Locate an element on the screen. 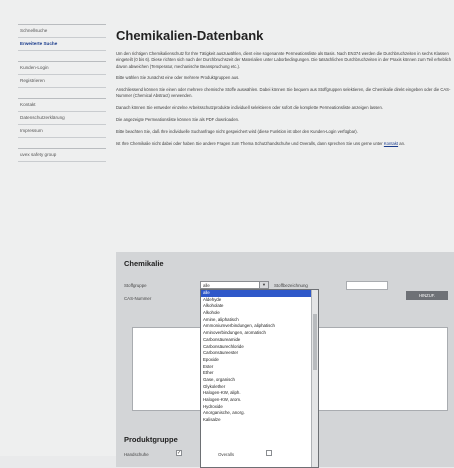 Image resolution: width=454 pixels, height=468 pixels. product-group-heading: Produktgruppe is located at coordinates (151, 439).